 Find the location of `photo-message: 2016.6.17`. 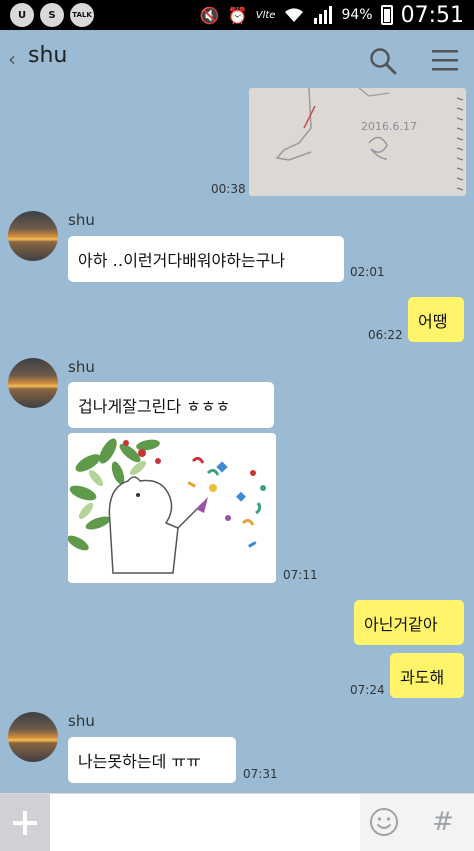

photo-message: 2016.6.17 is located at coordinates (357, 142).